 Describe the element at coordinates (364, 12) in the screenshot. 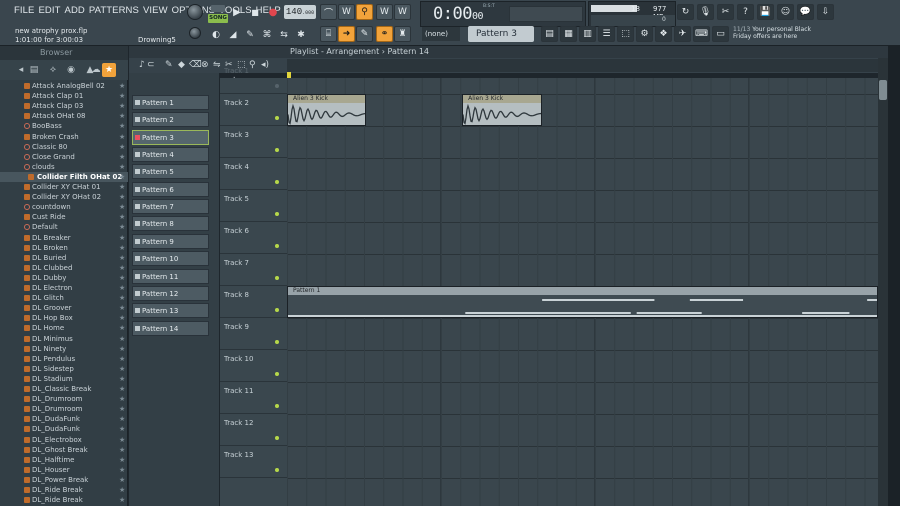

I see `snap-3-icon: ⚲` at that location.